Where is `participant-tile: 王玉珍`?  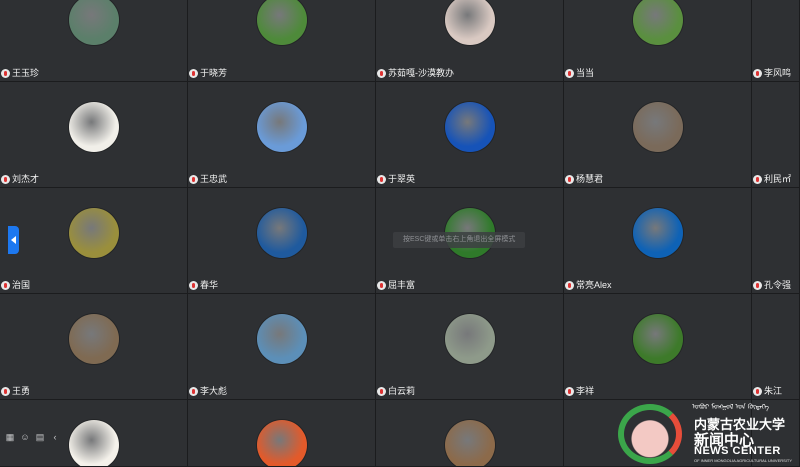
participant-tile: 王玉珍 is located at coordinates (94, 41).